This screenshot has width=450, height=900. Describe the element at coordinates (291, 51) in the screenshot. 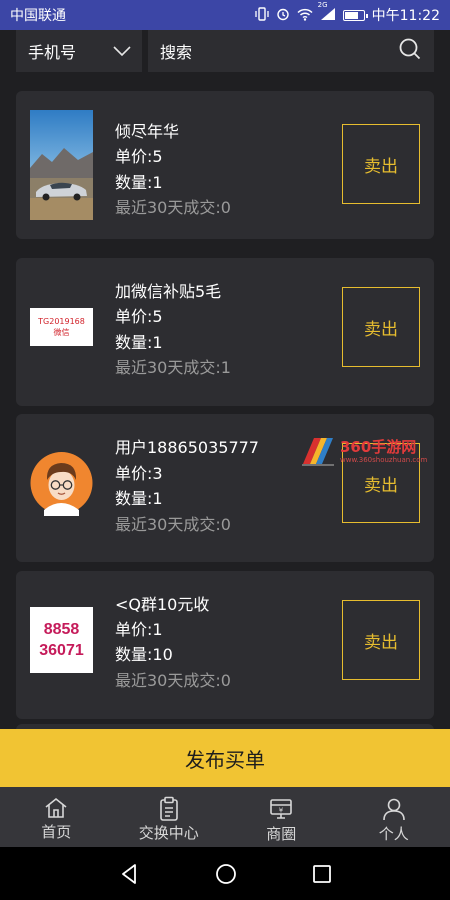

I see `search-input: 搜索` at that location.